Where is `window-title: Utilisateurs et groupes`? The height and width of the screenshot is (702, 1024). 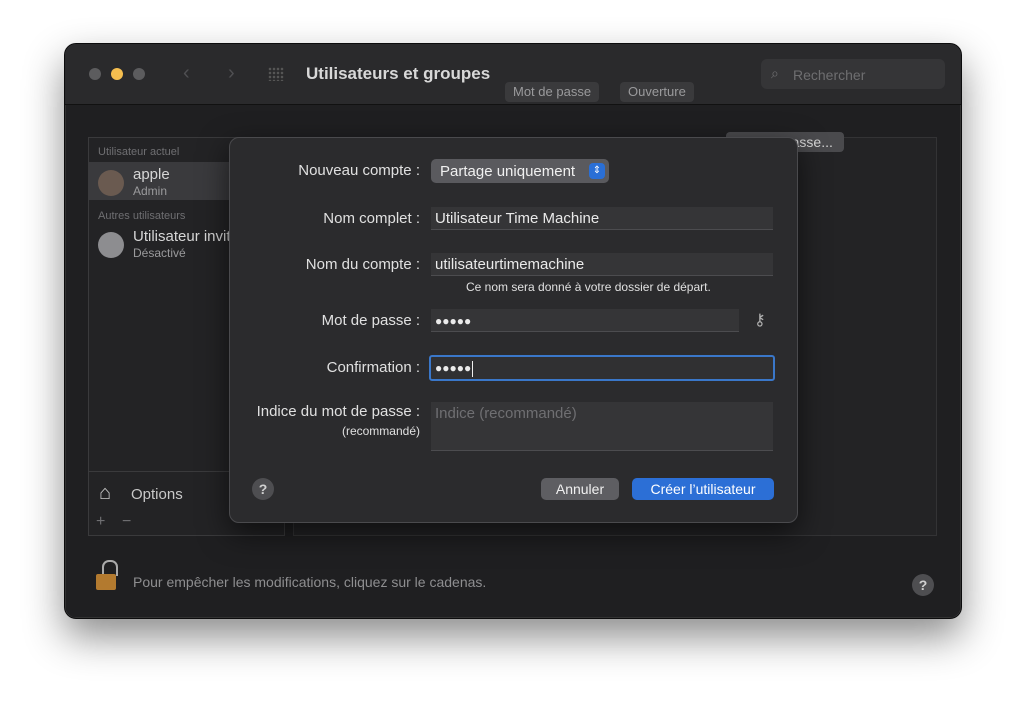
window-title: Utilisateurs et groupes is located at coordinates (398, 73).